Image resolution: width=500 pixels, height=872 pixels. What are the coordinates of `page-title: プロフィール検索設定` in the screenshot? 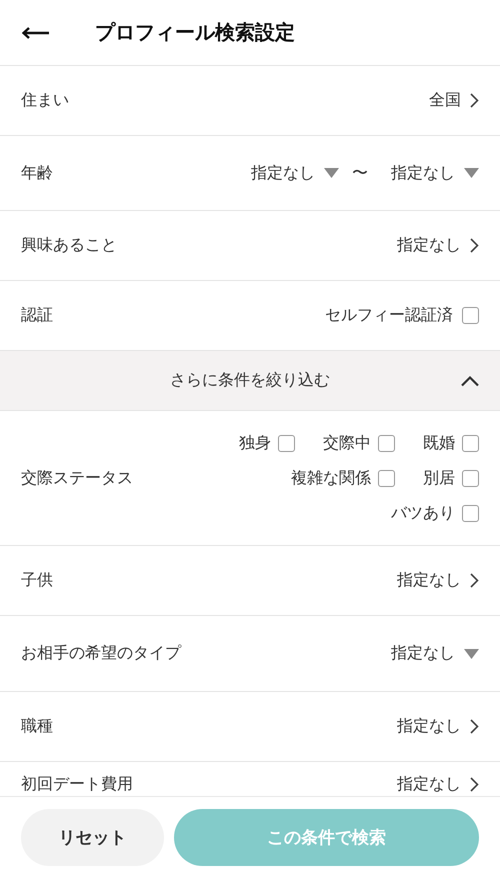 It's located at (195, 32).